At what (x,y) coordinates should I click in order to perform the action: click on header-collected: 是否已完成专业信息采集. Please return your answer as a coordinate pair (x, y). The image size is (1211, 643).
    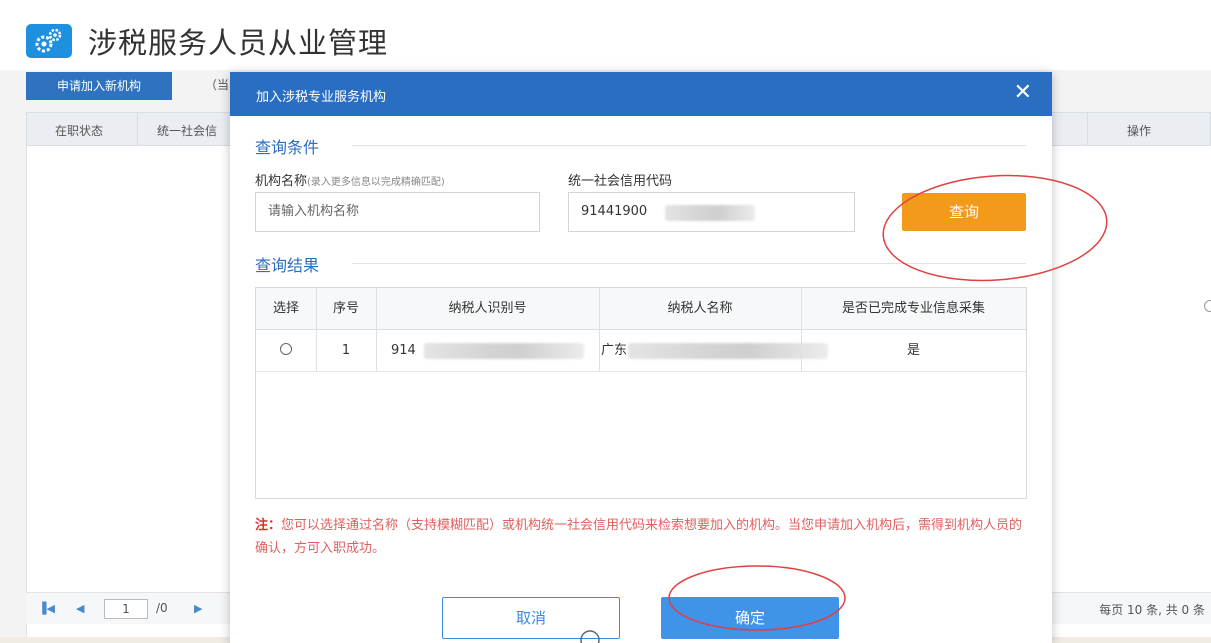
    Looking at the image, I should click on (913, 308).